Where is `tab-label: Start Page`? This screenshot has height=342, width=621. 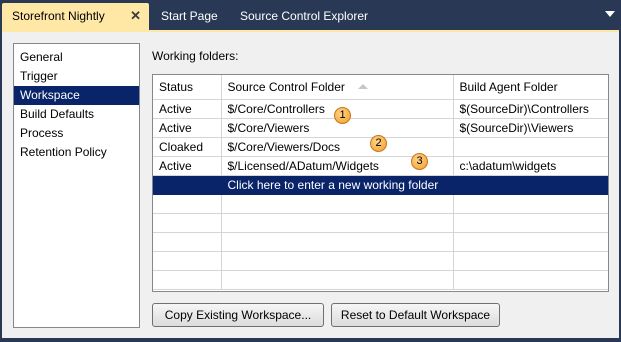
tab-label: Start Page is located at coordinates (189, 16).